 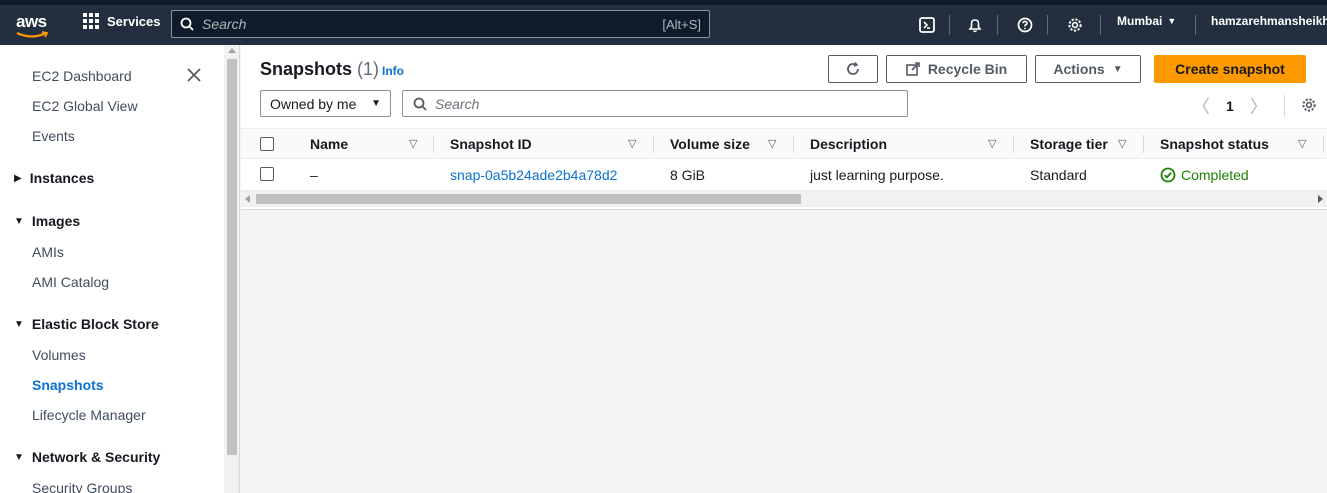 I want to click on sidebar-item-snapshots: Snapshots, so click(x=68, y=385).